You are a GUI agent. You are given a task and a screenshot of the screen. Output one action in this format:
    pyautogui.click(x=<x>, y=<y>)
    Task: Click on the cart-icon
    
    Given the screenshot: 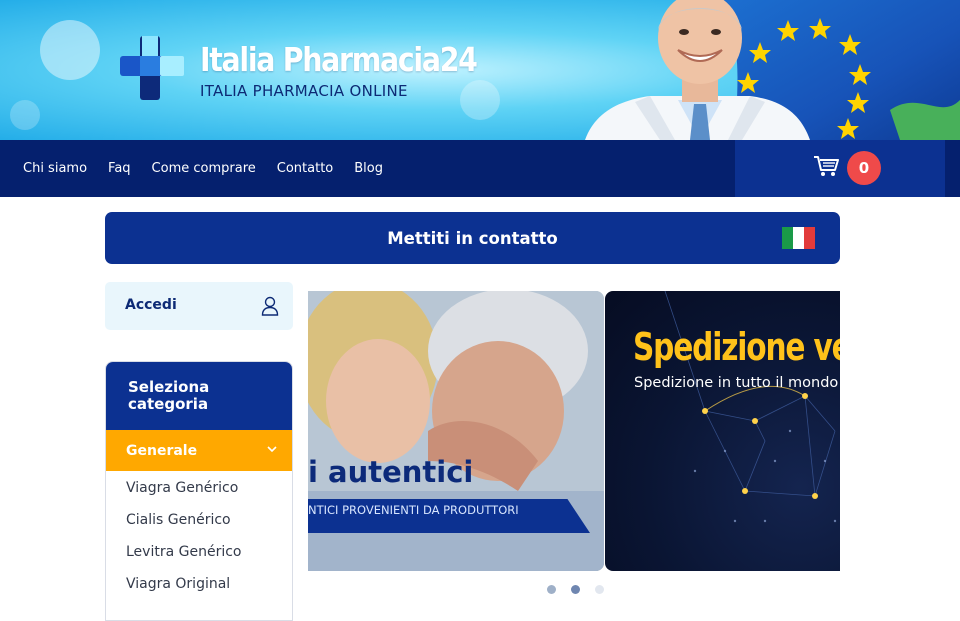 What is the action you would take?
    pyautogui.click(x=826, y=166)
    